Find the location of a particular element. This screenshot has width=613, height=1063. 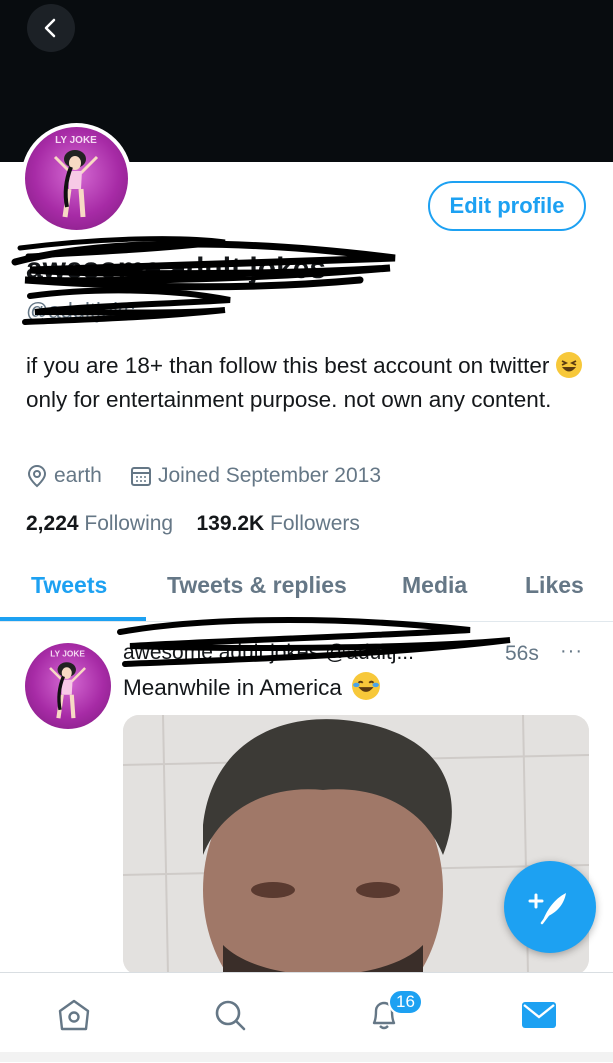

tab-media: Media is located at coordinates (434, 585).